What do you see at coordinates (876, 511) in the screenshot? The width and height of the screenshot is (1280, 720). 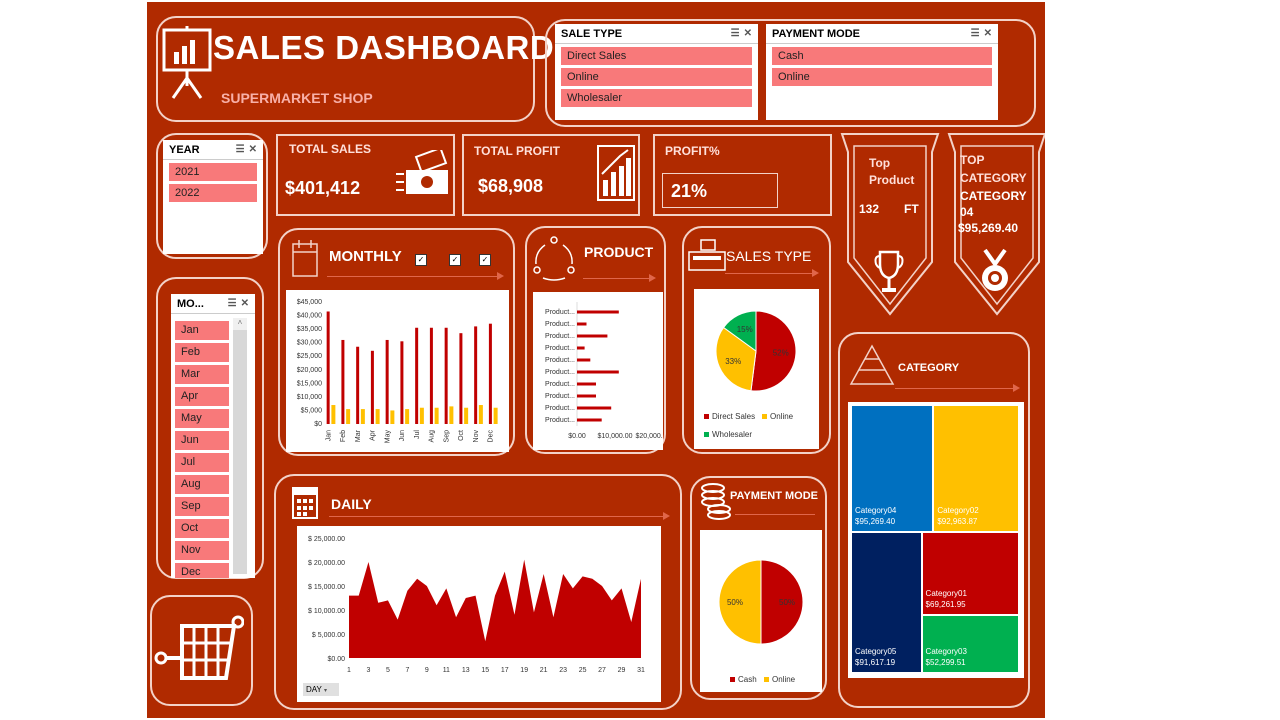 I see `treemap-category-name: Category04` at bounding box center [876, 511].